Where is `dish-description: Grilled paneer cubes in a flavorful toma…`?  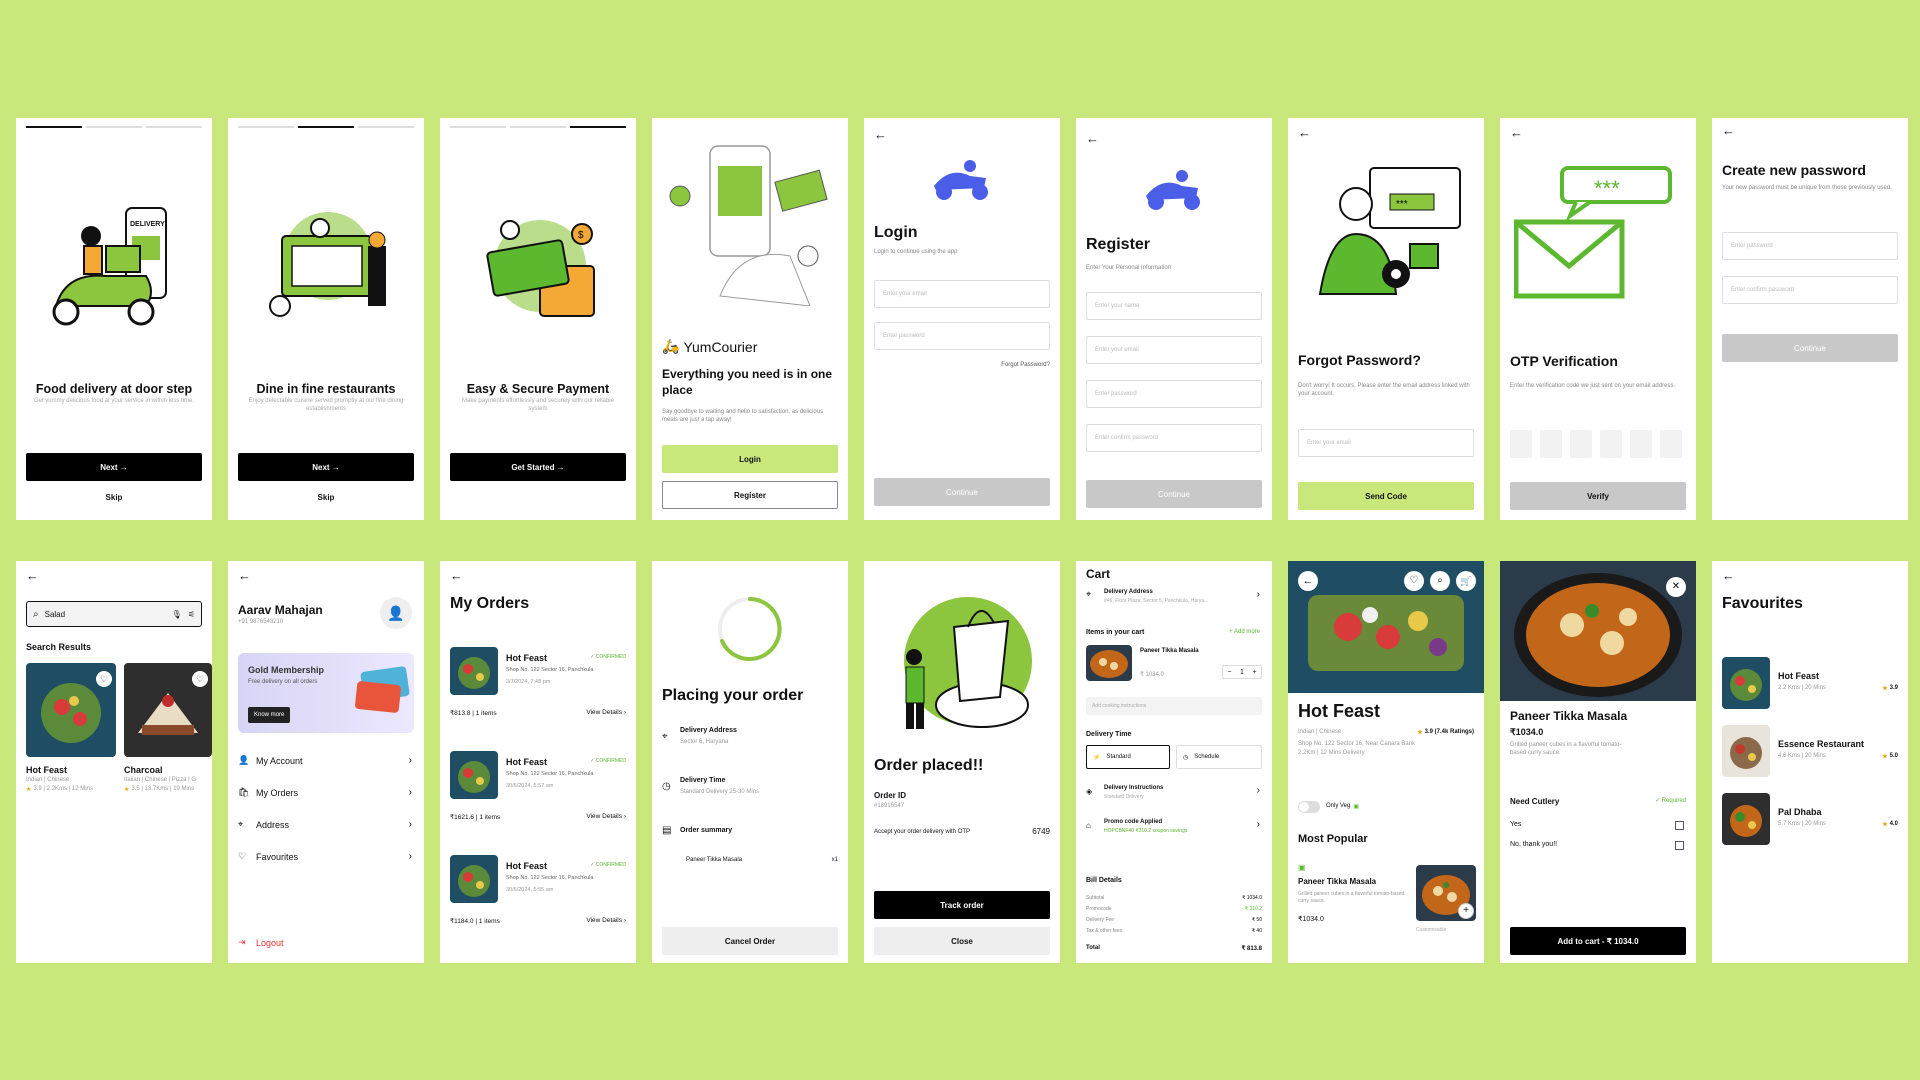 dish-description: Grilled paneer cubes in a flavorful toma… is located at coordinates (1351, 897).